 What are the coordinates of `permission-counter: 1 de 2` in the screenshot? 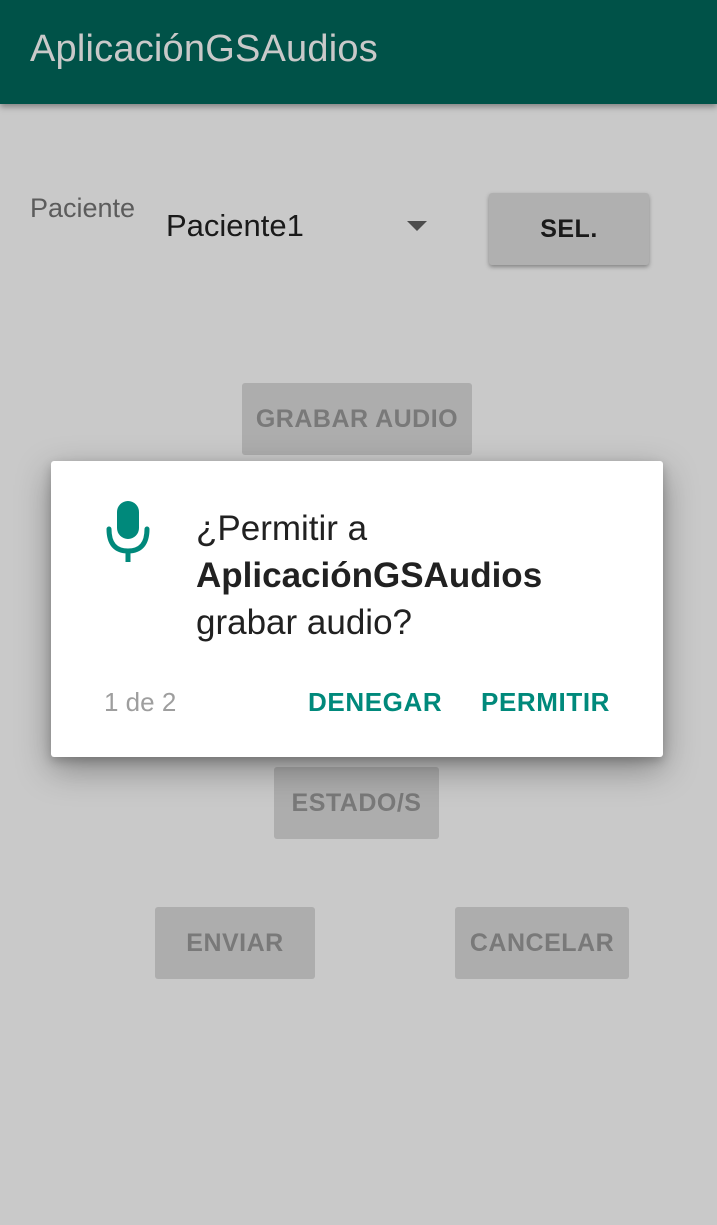 It's located at (140, 702).